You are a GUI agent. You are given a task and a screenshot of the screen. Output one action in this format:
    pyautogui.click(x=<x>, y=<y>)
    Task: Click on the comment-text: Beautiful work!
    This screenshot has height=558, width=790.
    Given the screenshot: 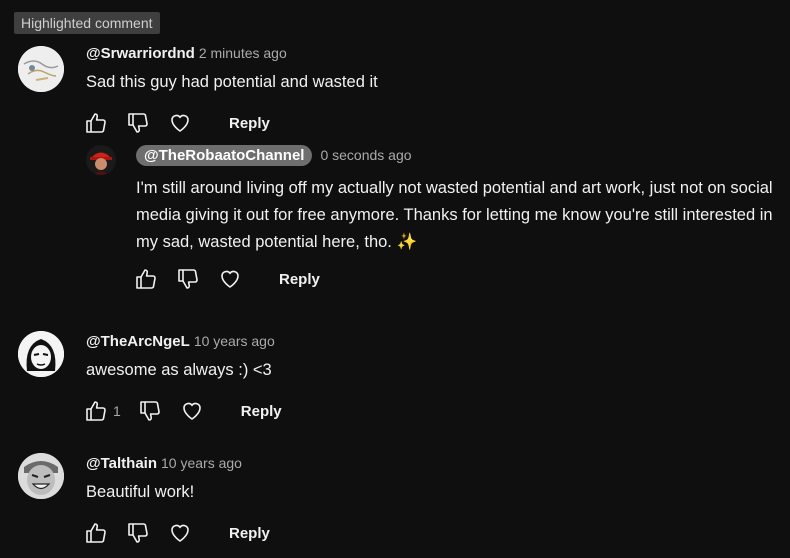 What is the action you would take?
    pyautogui.click(x=140, y=492)
    